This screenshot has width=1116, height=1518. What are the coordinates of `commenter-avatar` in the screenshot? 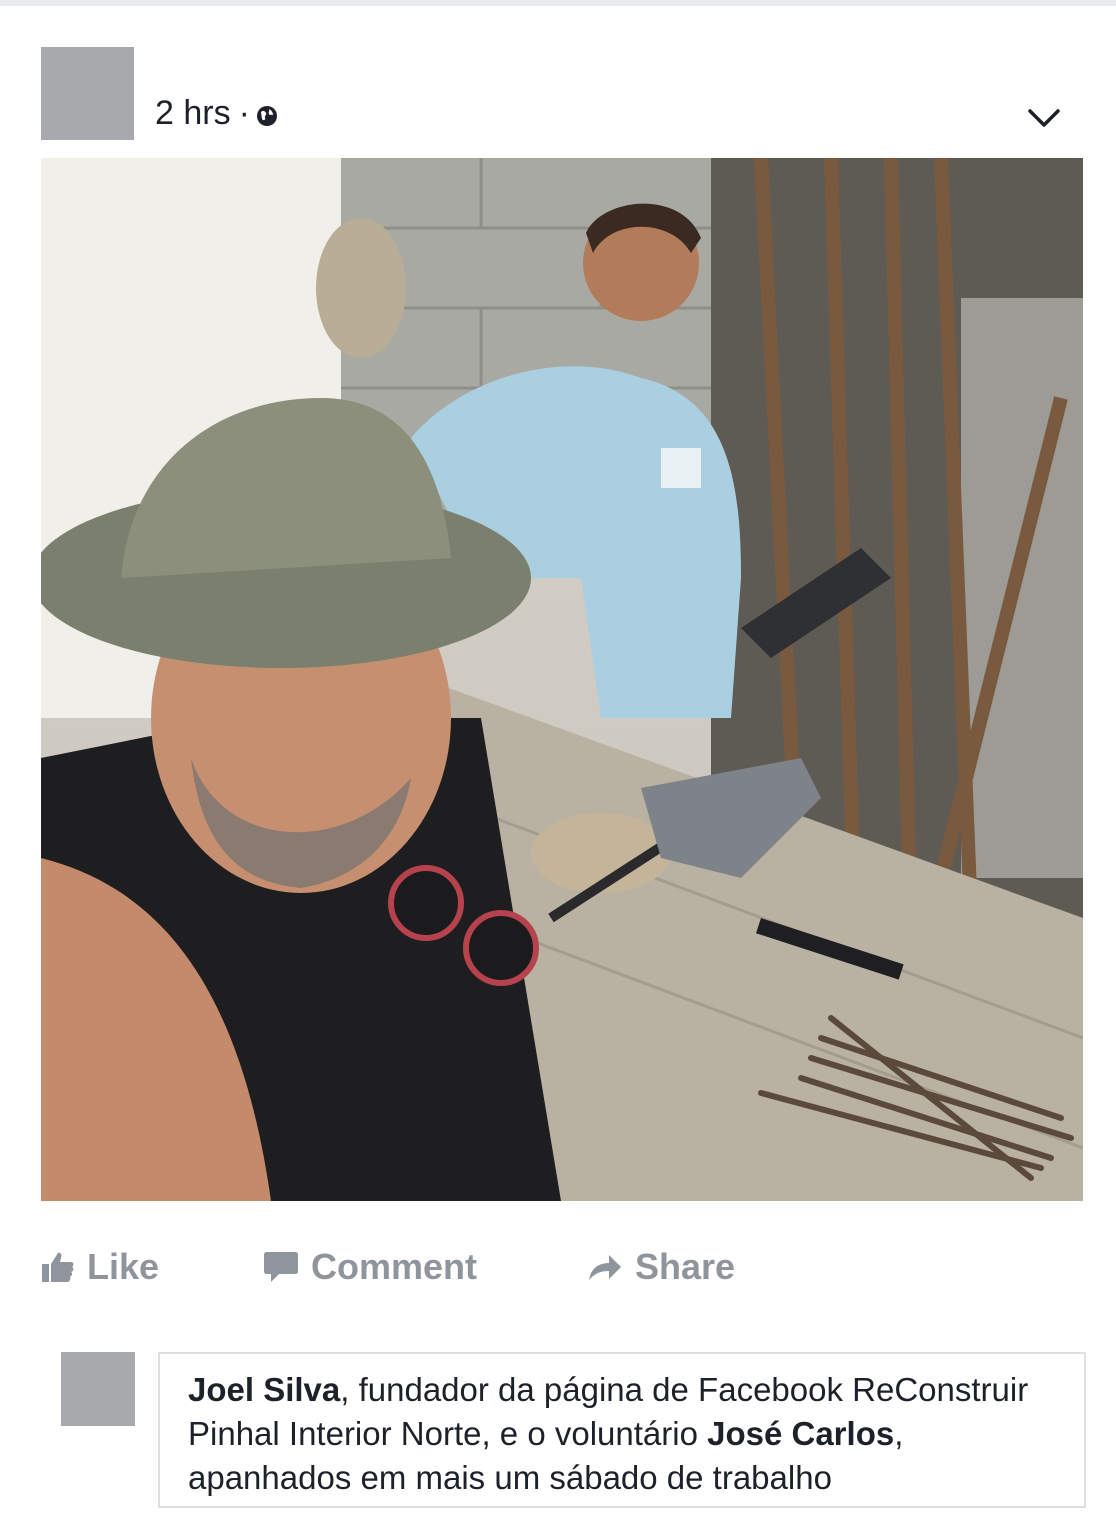 It's located at (98, 1389).